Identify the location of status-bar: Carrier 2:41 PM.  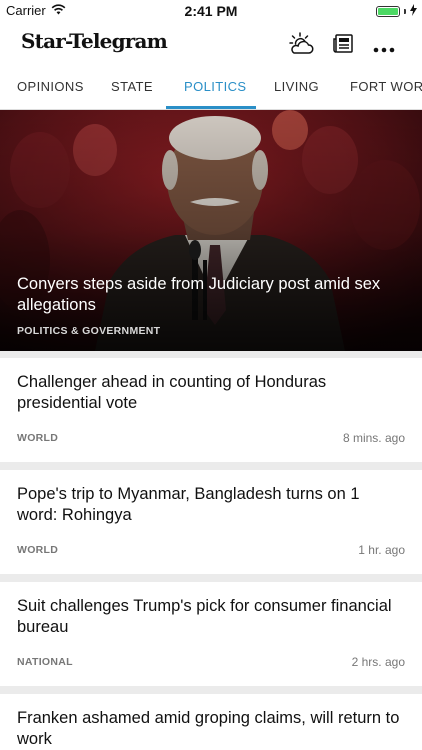
(211, 11).